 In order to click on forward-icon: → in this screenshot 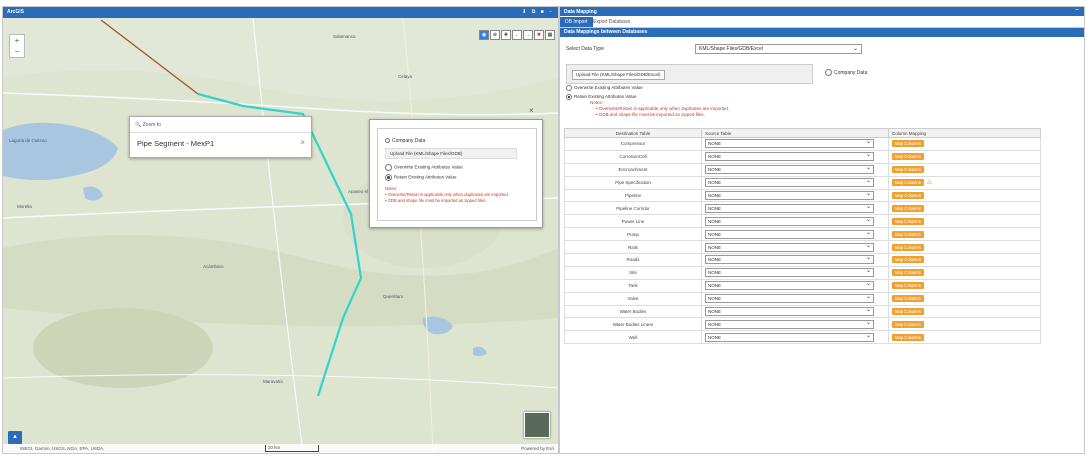, I will do `click(528, 35)`.